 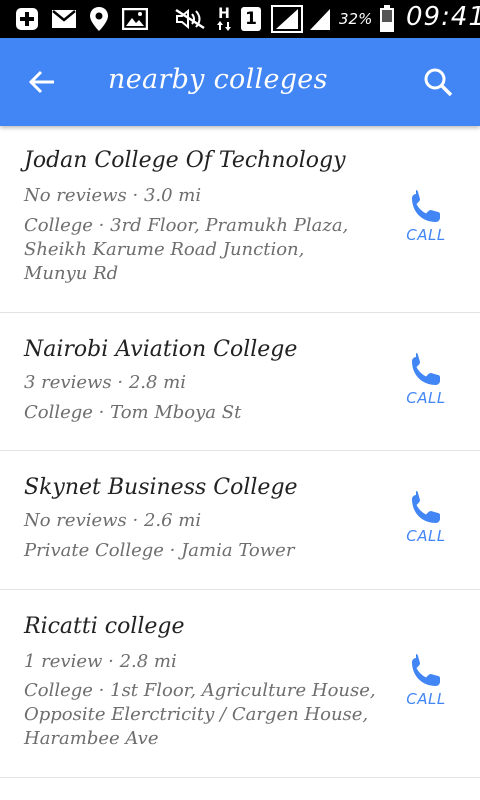 I want to click on plus-icon, so click(x=27, y=19).